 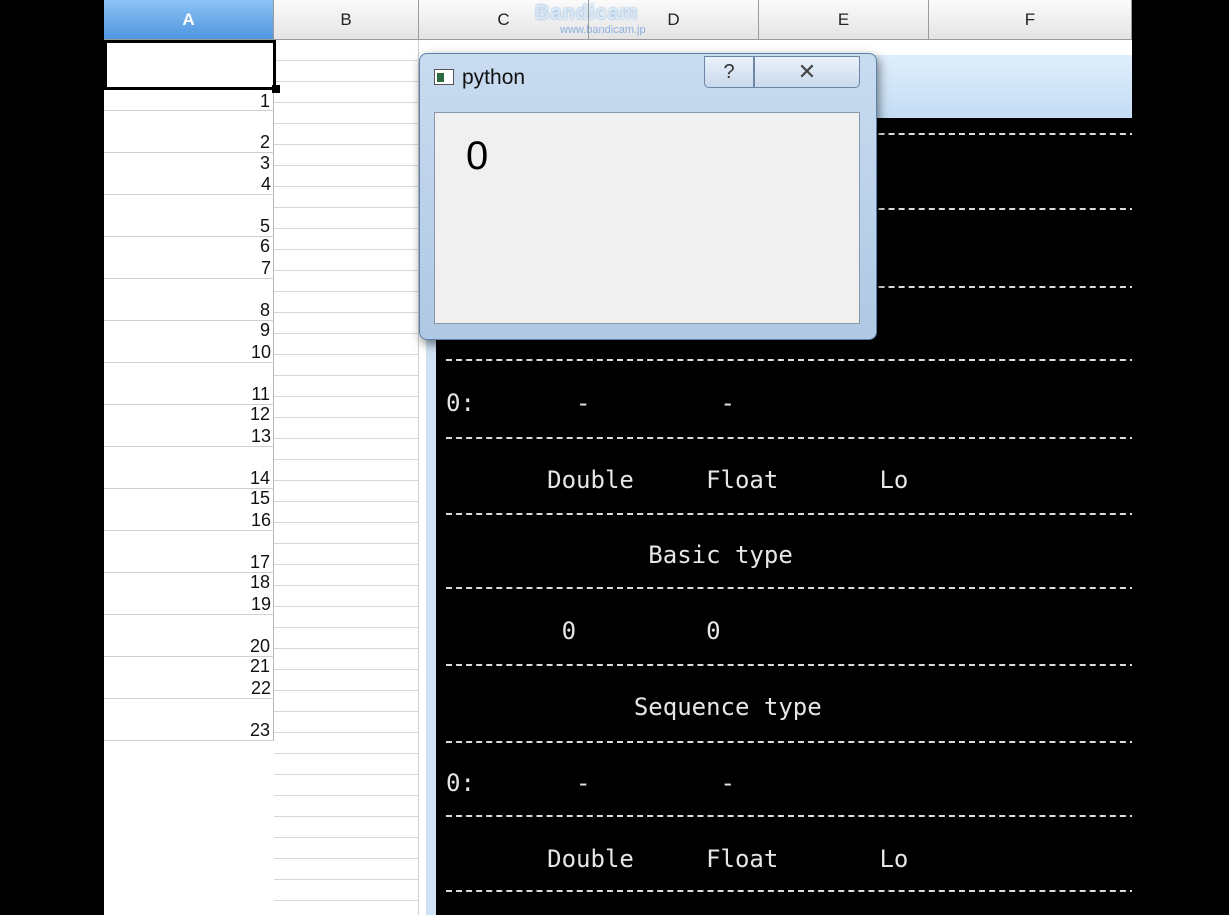 I want to click on active-cell-a0, so click(x=190, y=65).